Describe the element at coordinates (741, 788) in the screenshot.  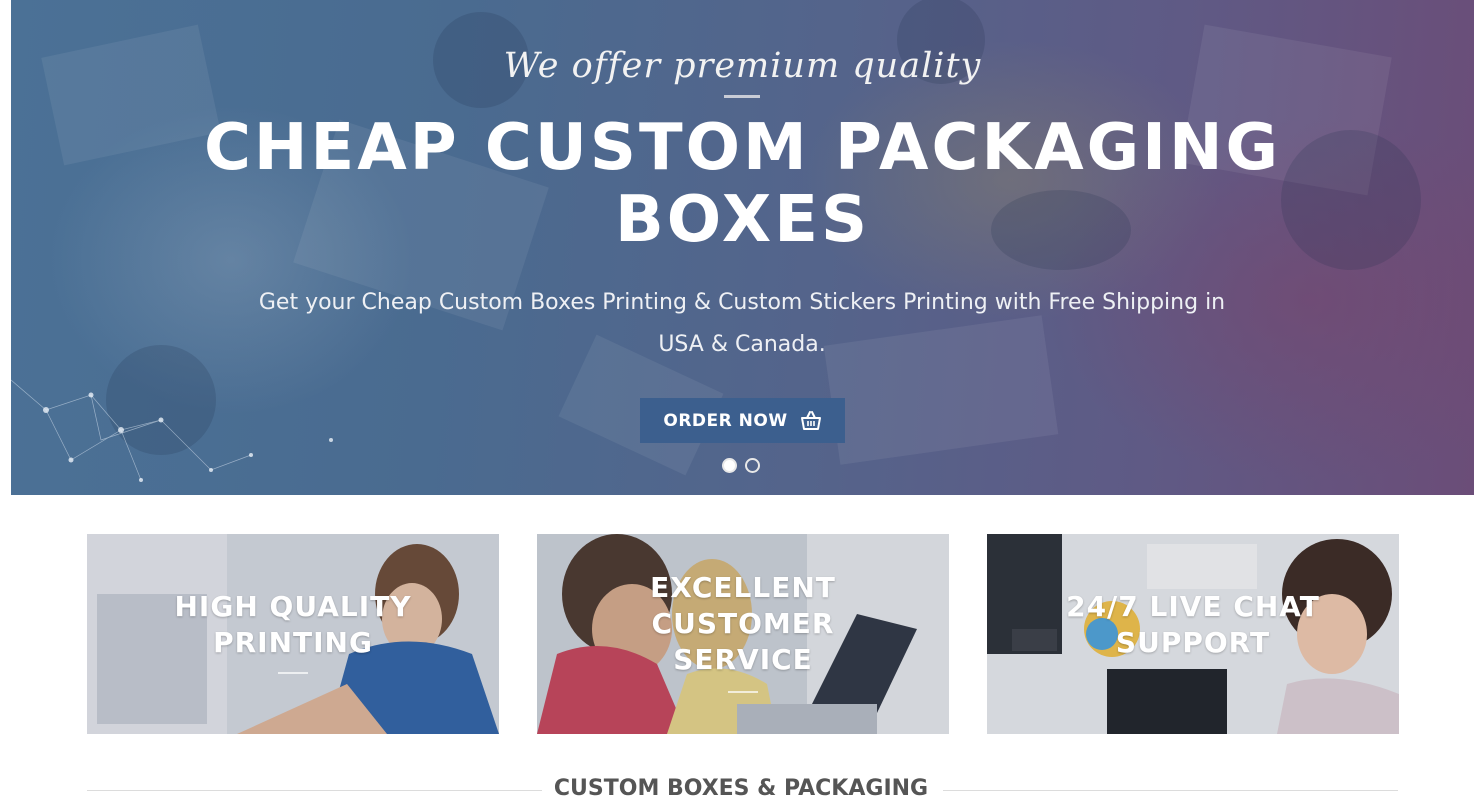
I see `section-heading: CUSTOM BOXES & PACKAGING` at that location.